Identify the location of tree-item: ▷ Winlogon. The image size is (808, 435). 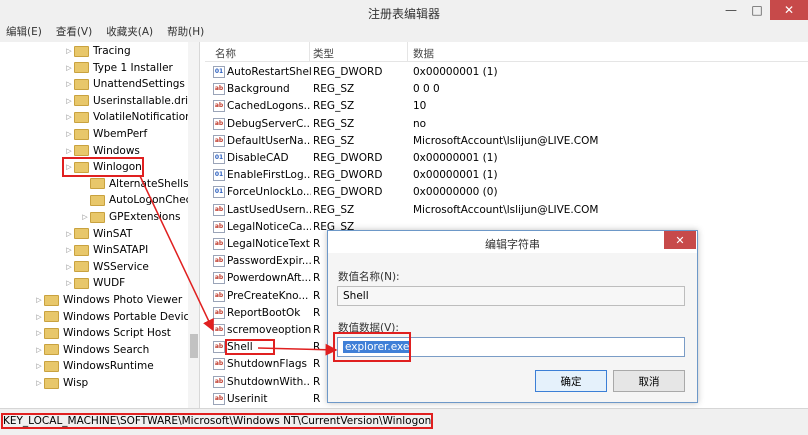
(103, 167).